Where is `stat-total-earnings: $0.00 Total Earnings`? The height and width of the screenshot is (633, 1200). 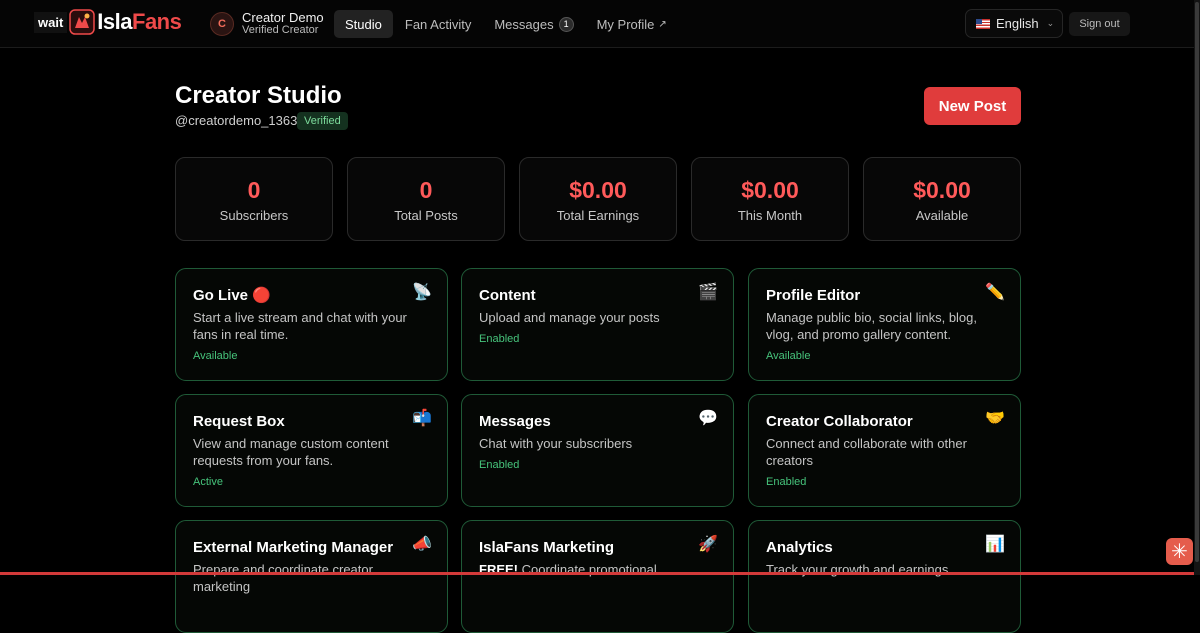 stat-total-earnings: $0.00 Total Earnings is located at coordinates (598, 199).